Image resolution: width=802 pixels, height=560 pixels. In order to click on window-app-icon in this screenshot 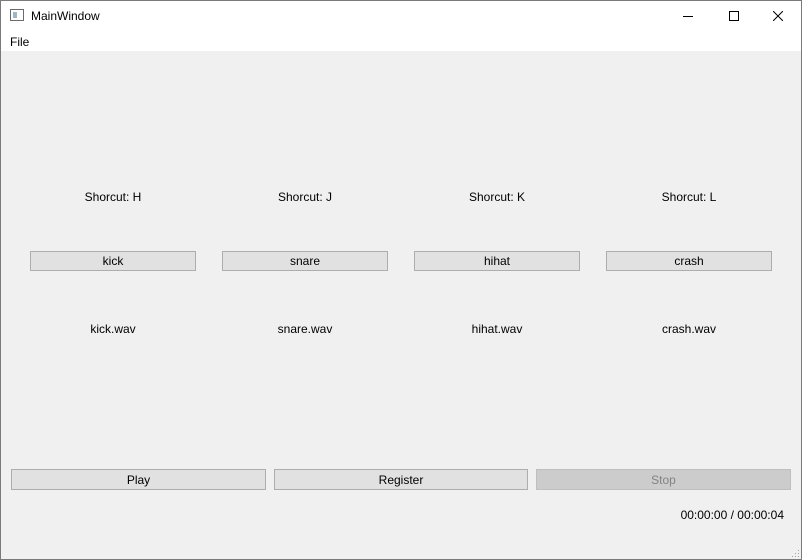, I will do `click(17, 15)`.